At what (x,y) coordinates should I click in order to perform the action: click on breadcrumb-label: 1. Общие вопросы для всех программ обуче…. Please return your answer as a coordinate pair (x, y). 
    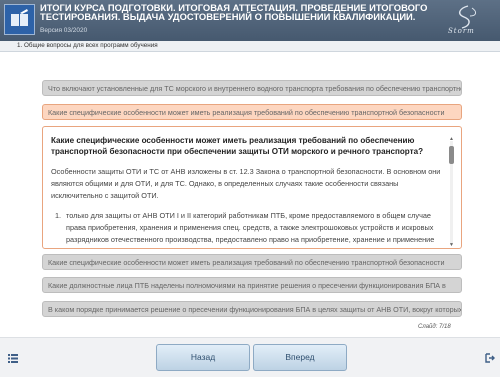
    Looking at the image, I should click on (87, 45).